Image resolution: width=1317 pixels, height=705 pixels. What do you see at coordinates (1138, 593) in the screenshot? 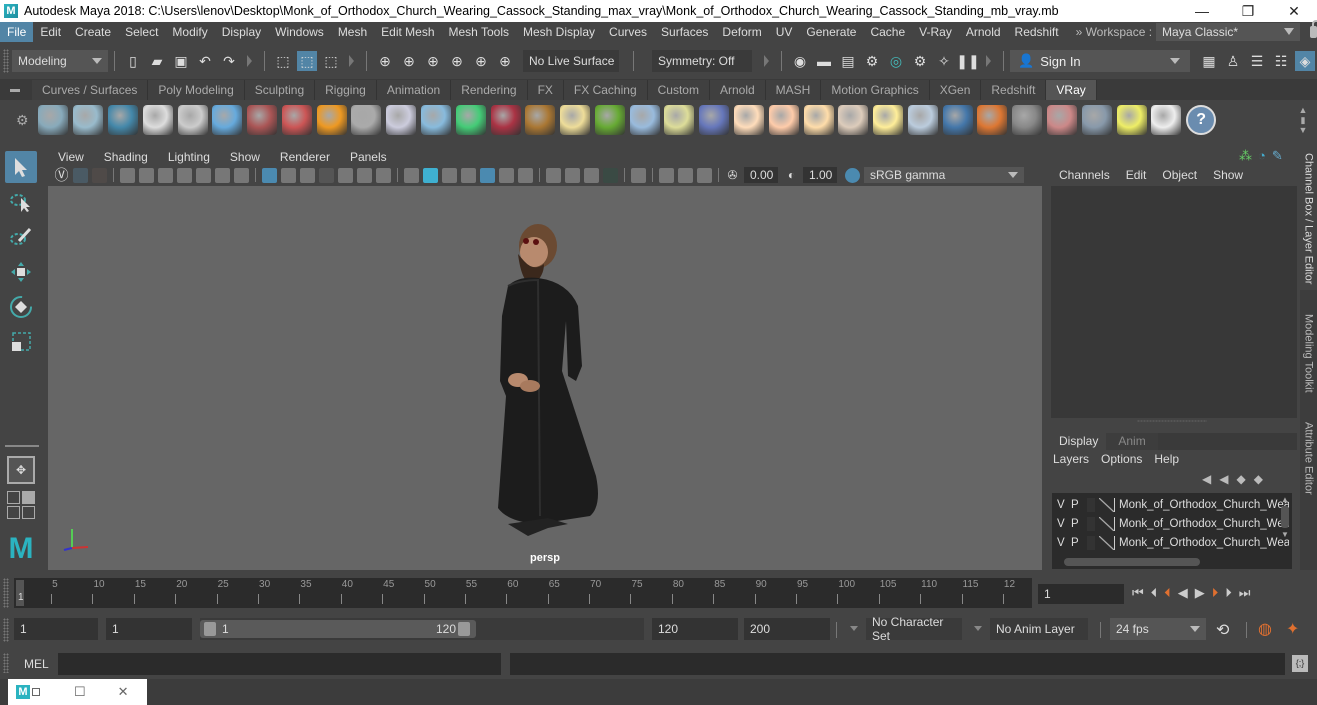
I see `go-to-start-icon: ⏮` at bounding box center [1138, 593].